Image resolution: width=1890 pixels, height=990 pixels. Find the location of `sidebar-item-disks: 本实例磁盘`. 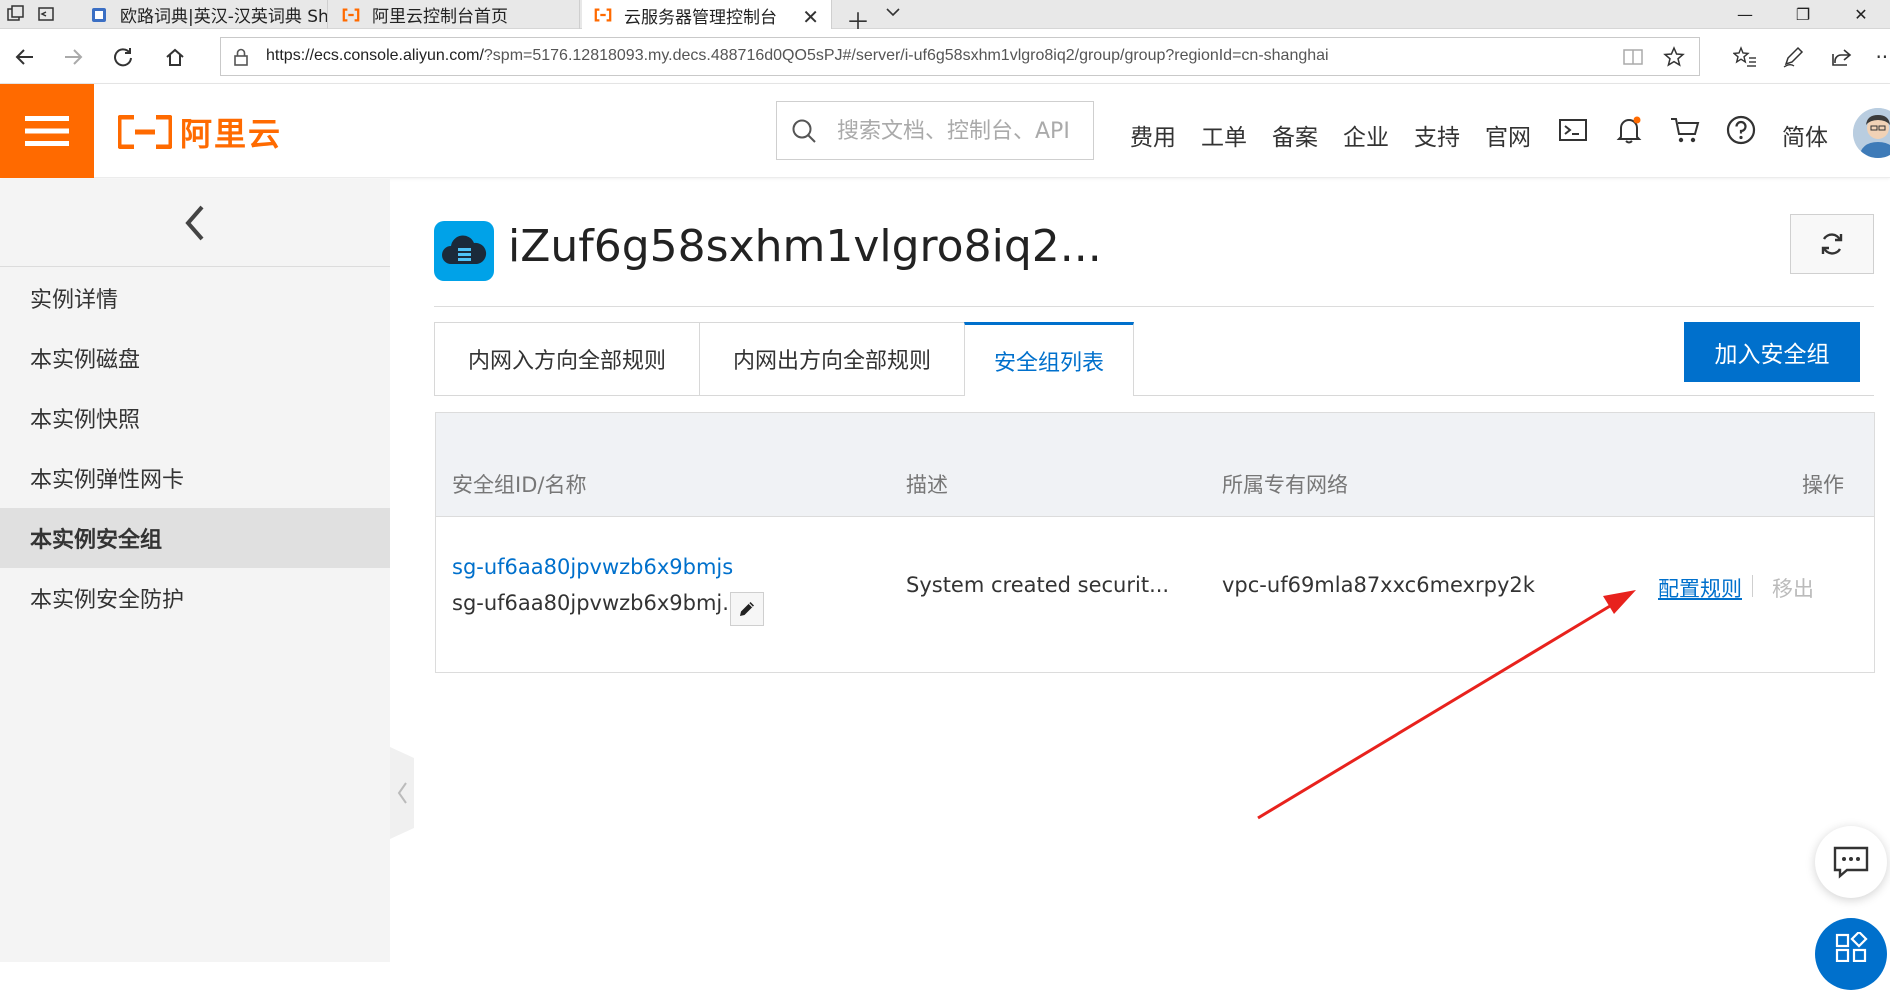

sidebar-item-disks: 本实例磁盘 is located at coordinates (195, 358).